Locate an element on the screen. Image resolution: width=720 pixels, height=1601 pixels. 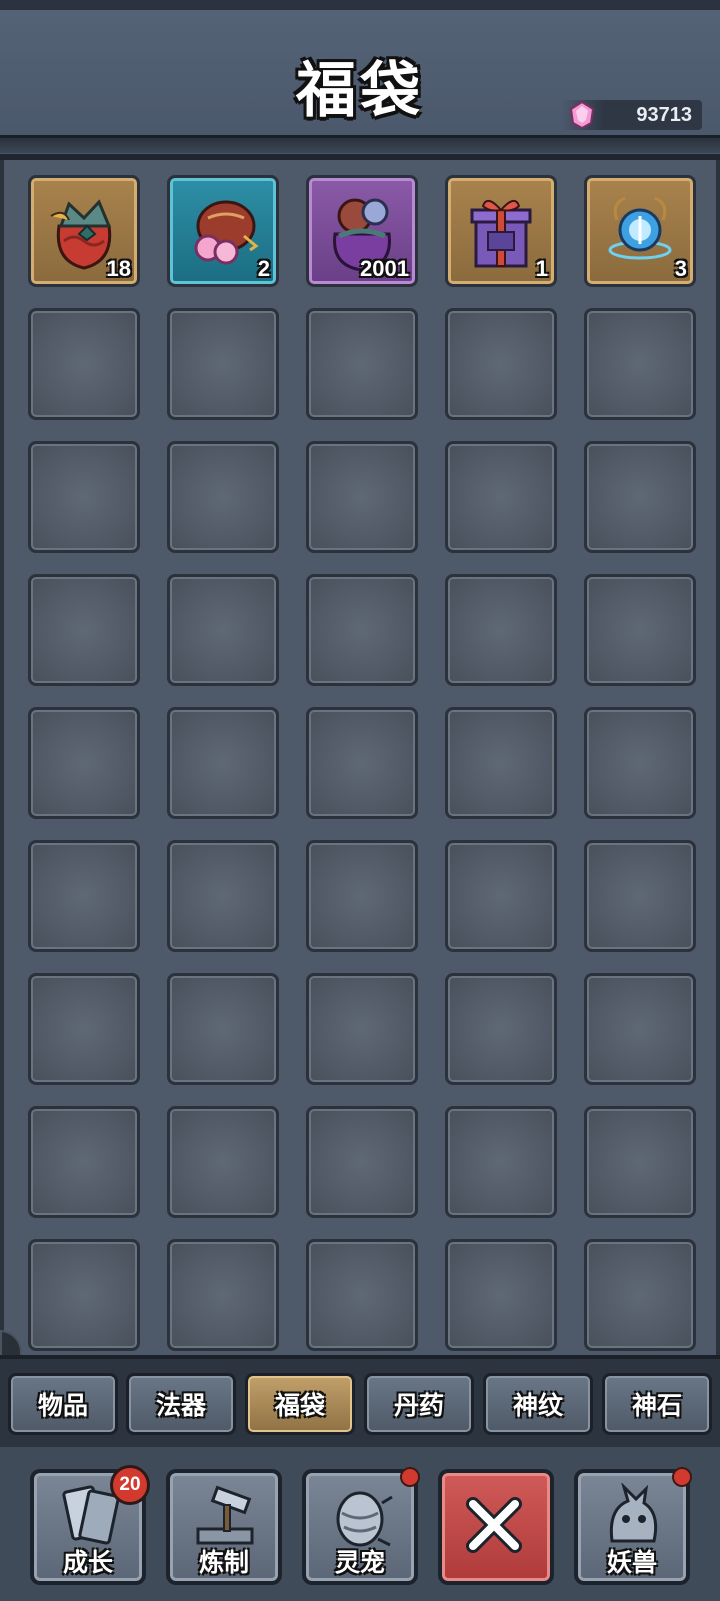
item-count: 3 is located at coordinates (680, 268).